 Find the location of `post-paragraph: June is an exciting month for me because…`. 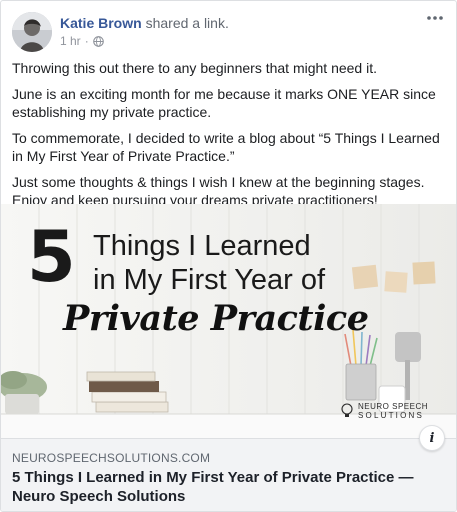

post-paragraph: June is an exciting month for me because… is located at coordinates (224, 103).